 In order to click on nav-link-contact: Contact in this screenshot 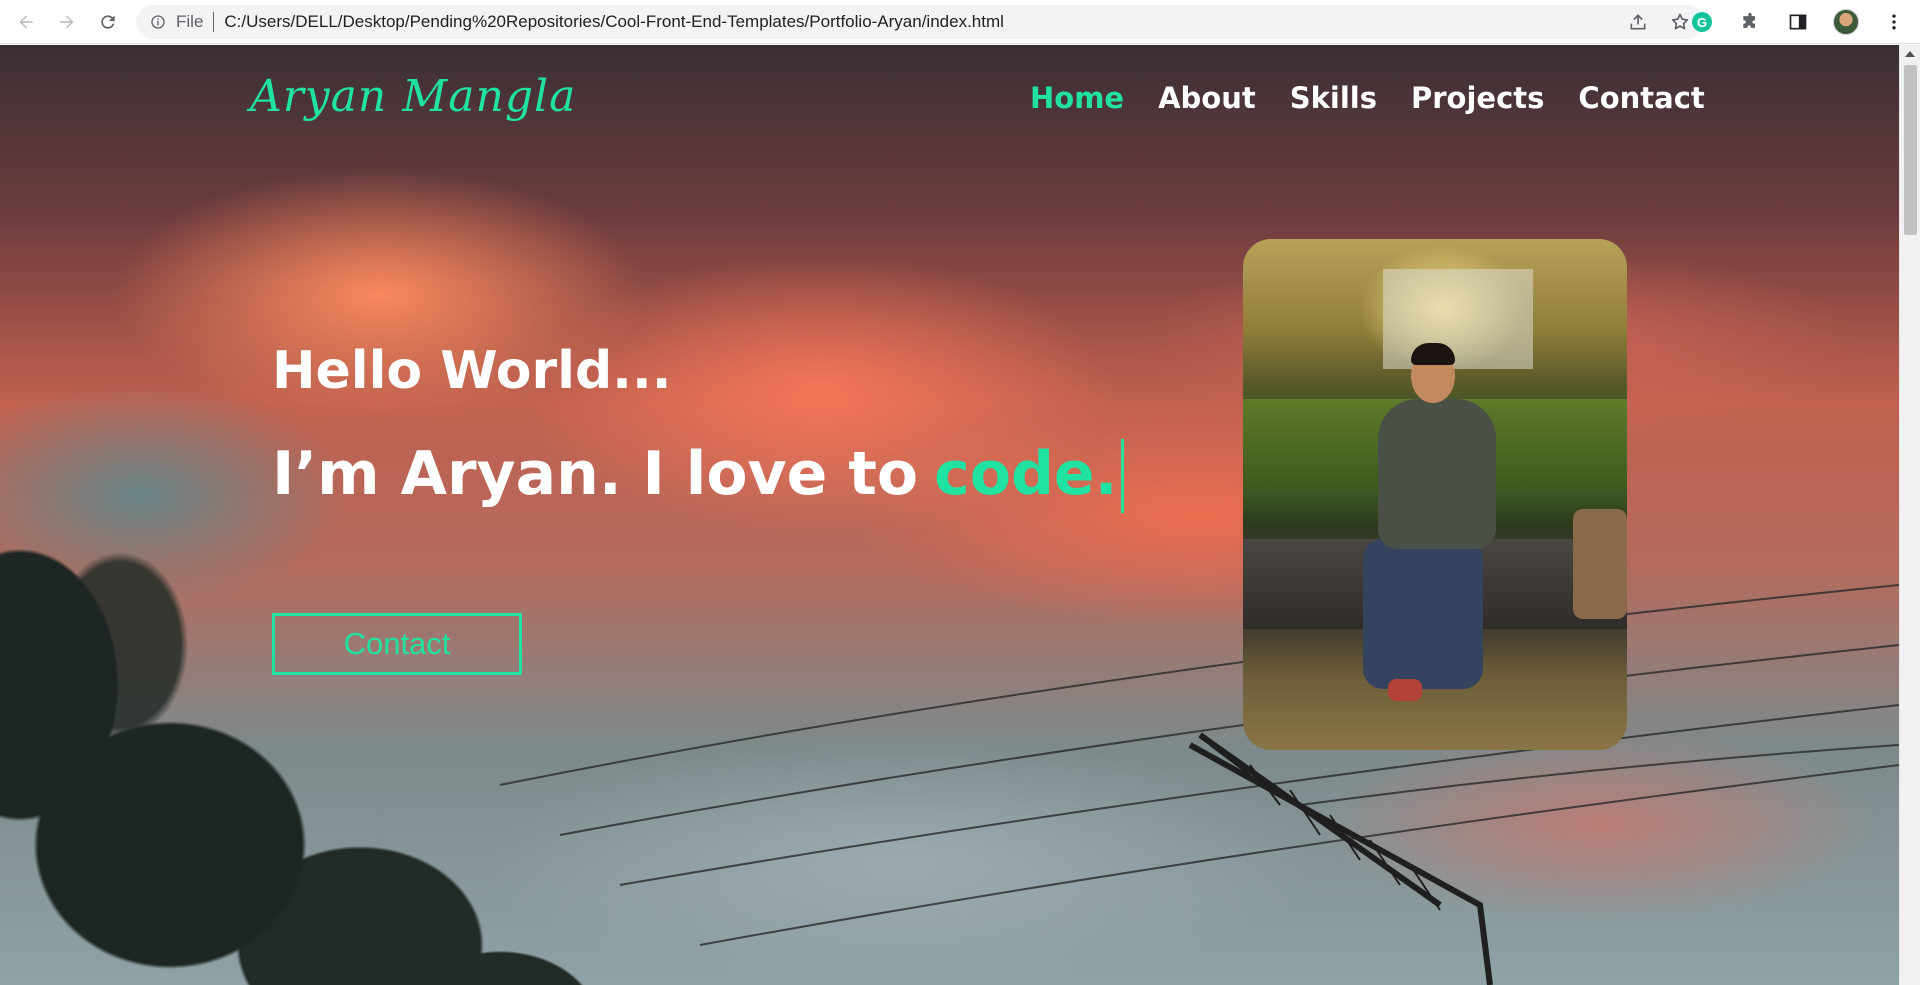, I will do `click(1641, 98)`.